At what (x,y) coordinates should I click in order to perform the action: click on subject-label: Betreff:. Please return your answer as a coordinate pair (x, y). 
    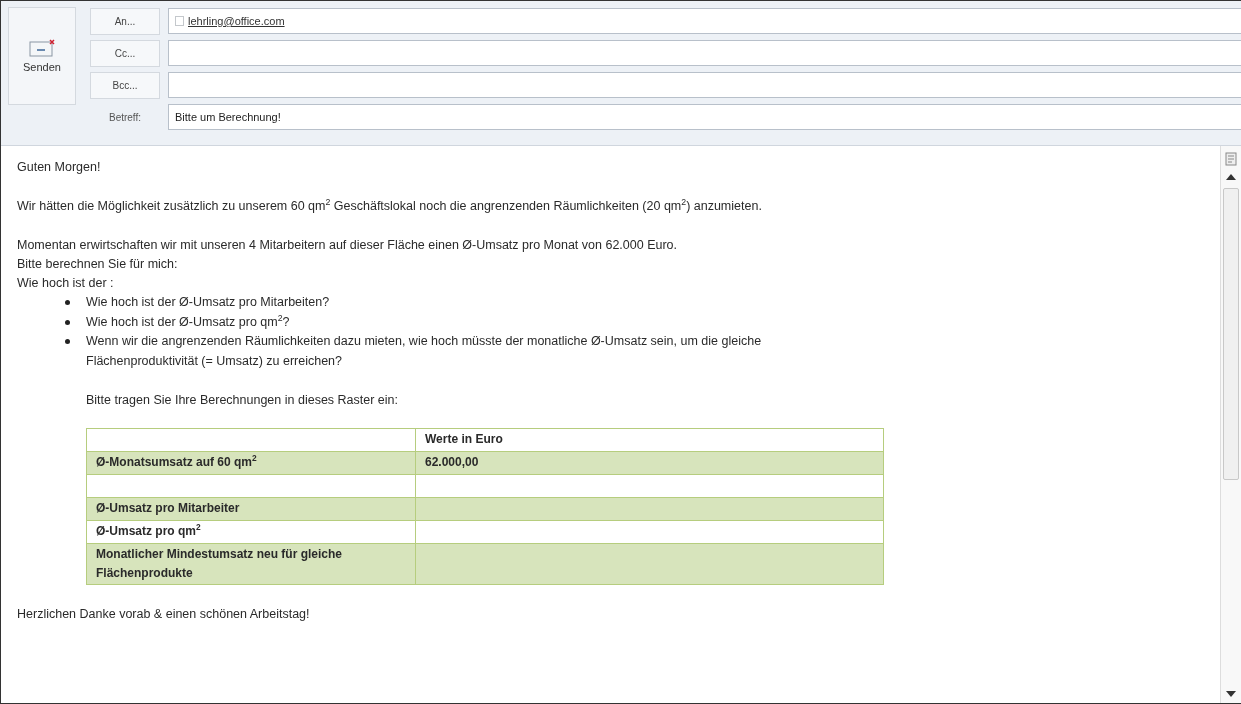
    Looking at the image, I should click on (125, 117).